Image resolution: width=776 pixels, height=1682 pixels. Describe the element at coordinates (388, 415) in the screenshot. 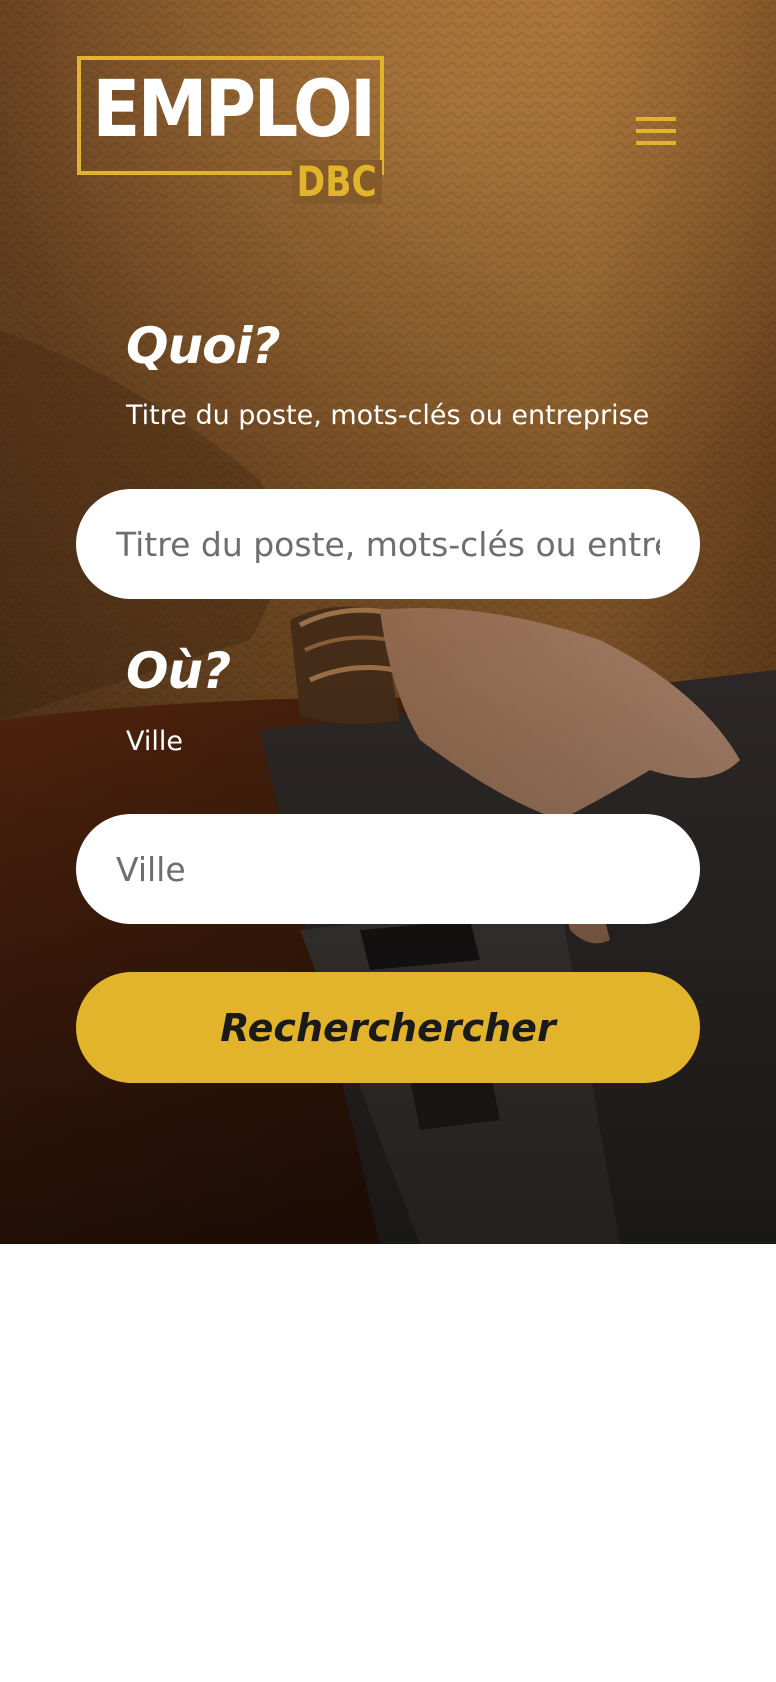

I see `what-description: Titre du poste, mots-clés ou entreprise` at that location.